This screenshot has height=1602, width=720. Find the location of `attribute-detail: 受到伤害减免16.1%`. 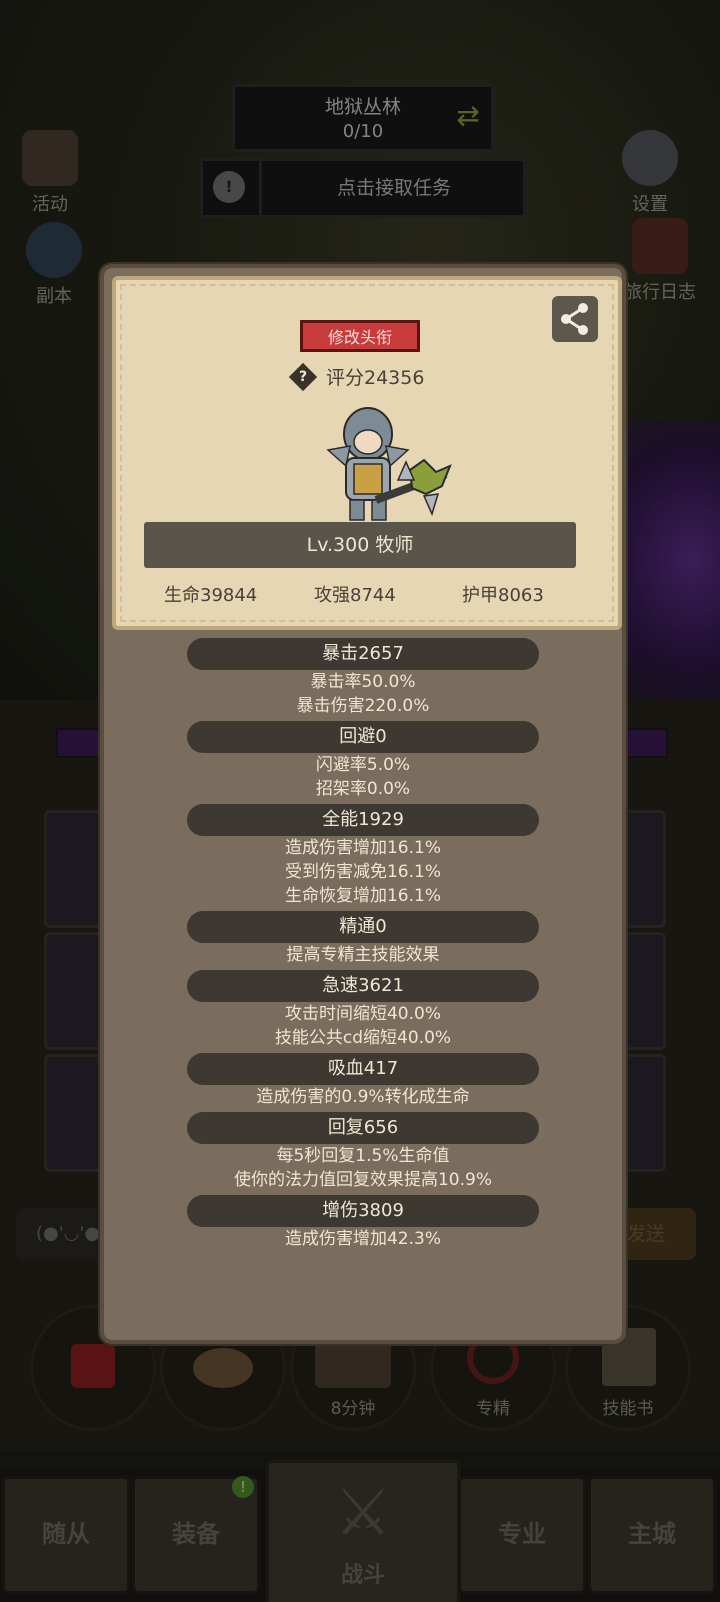

attribute-detail: 受到伤害减免16.1% is located at coordinates (362, 872).